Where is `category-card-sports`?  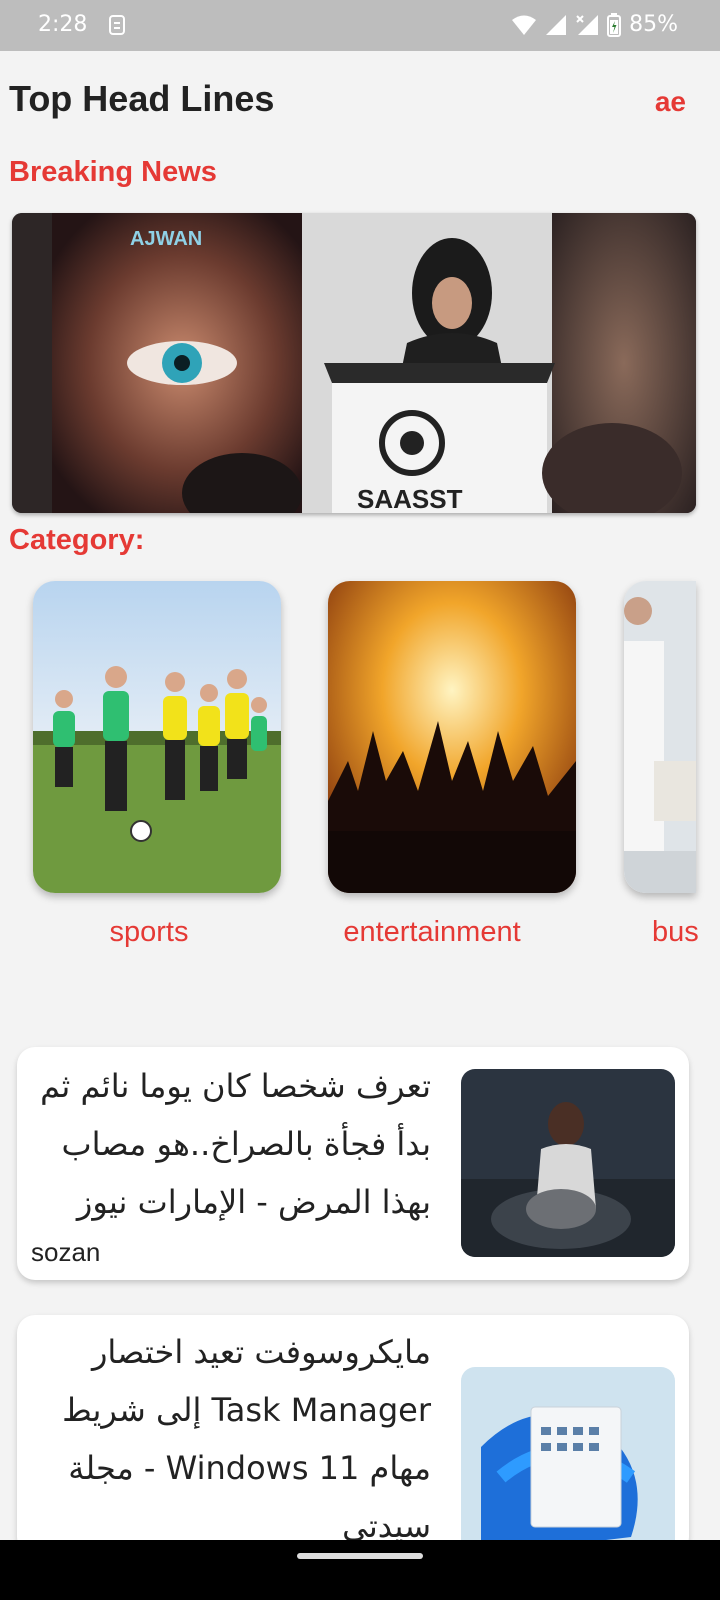
category-card-sports is located at coordinates (157, 737).